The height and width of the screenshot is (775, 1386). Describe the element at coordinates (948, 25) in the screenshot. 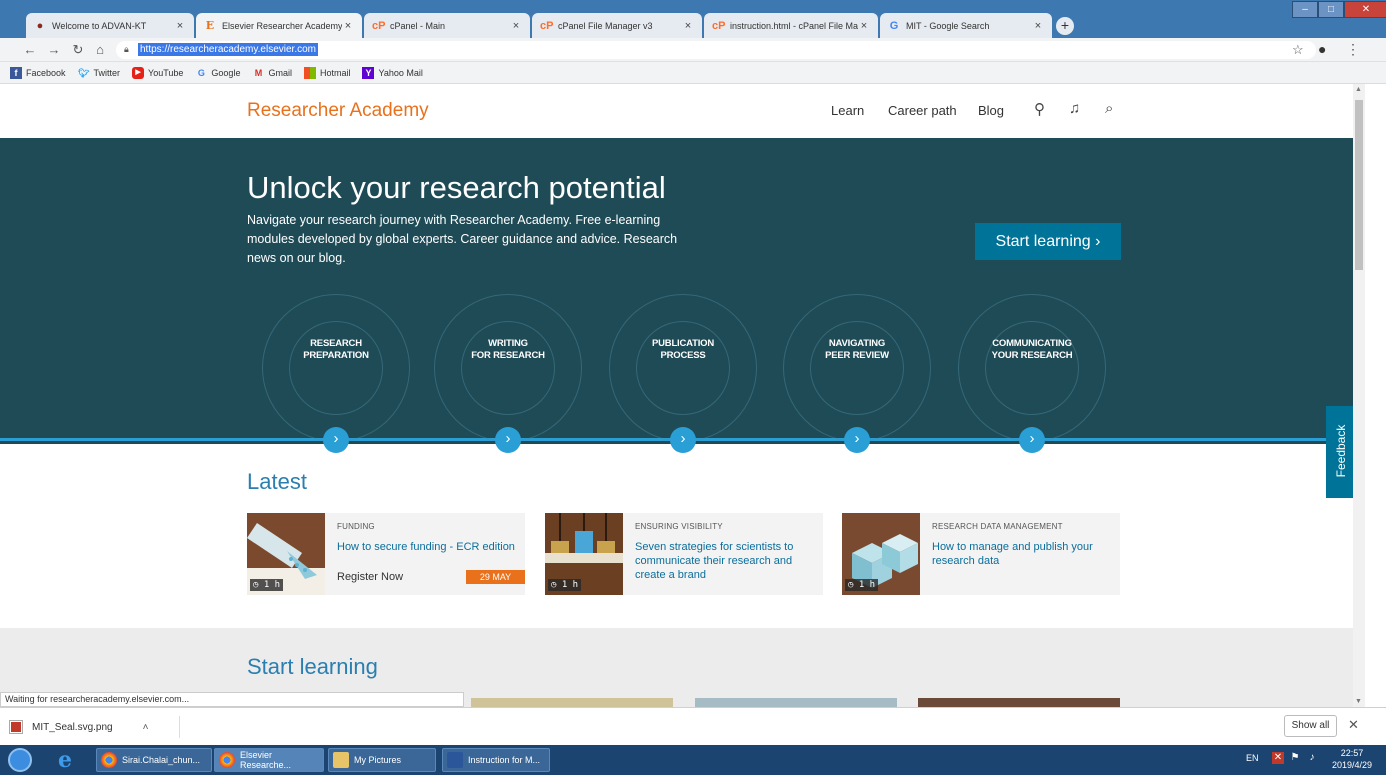

I see `tab-label: MIT - Google Search` at that location.